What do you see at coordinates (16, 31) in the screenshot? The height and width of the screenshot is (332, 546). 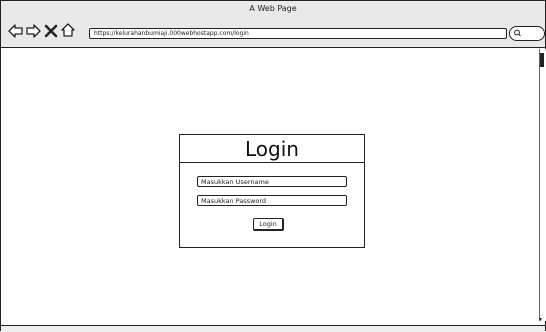 I see `back-arrow-icon` at bounding box center [16, 31].